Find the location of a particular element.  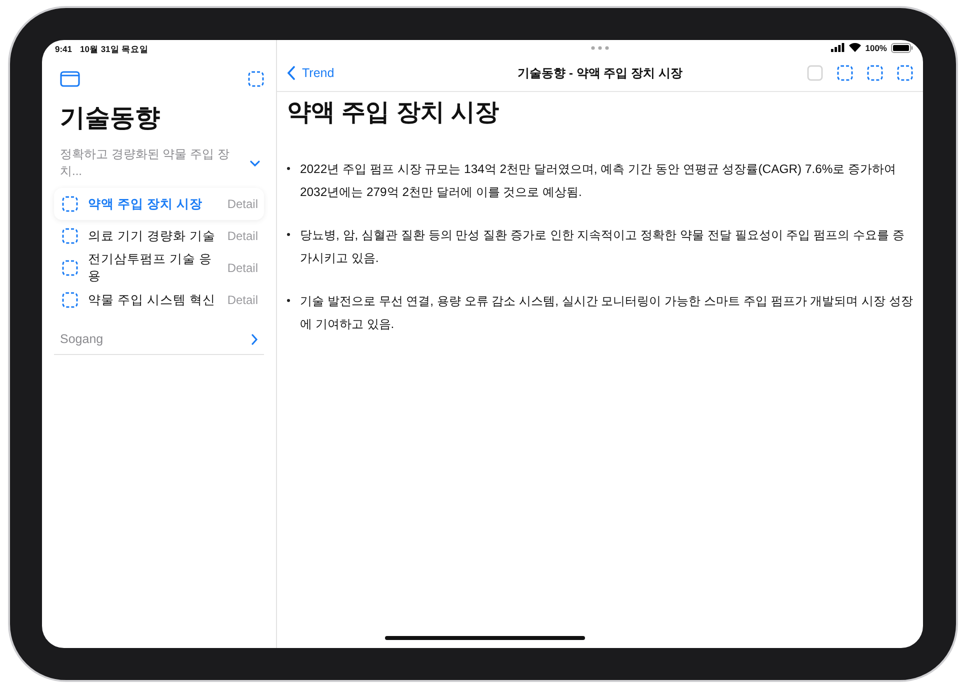

sidebar-item: 약물 주입 시스템 혁신 Detail is located at coordinates (159, 300).